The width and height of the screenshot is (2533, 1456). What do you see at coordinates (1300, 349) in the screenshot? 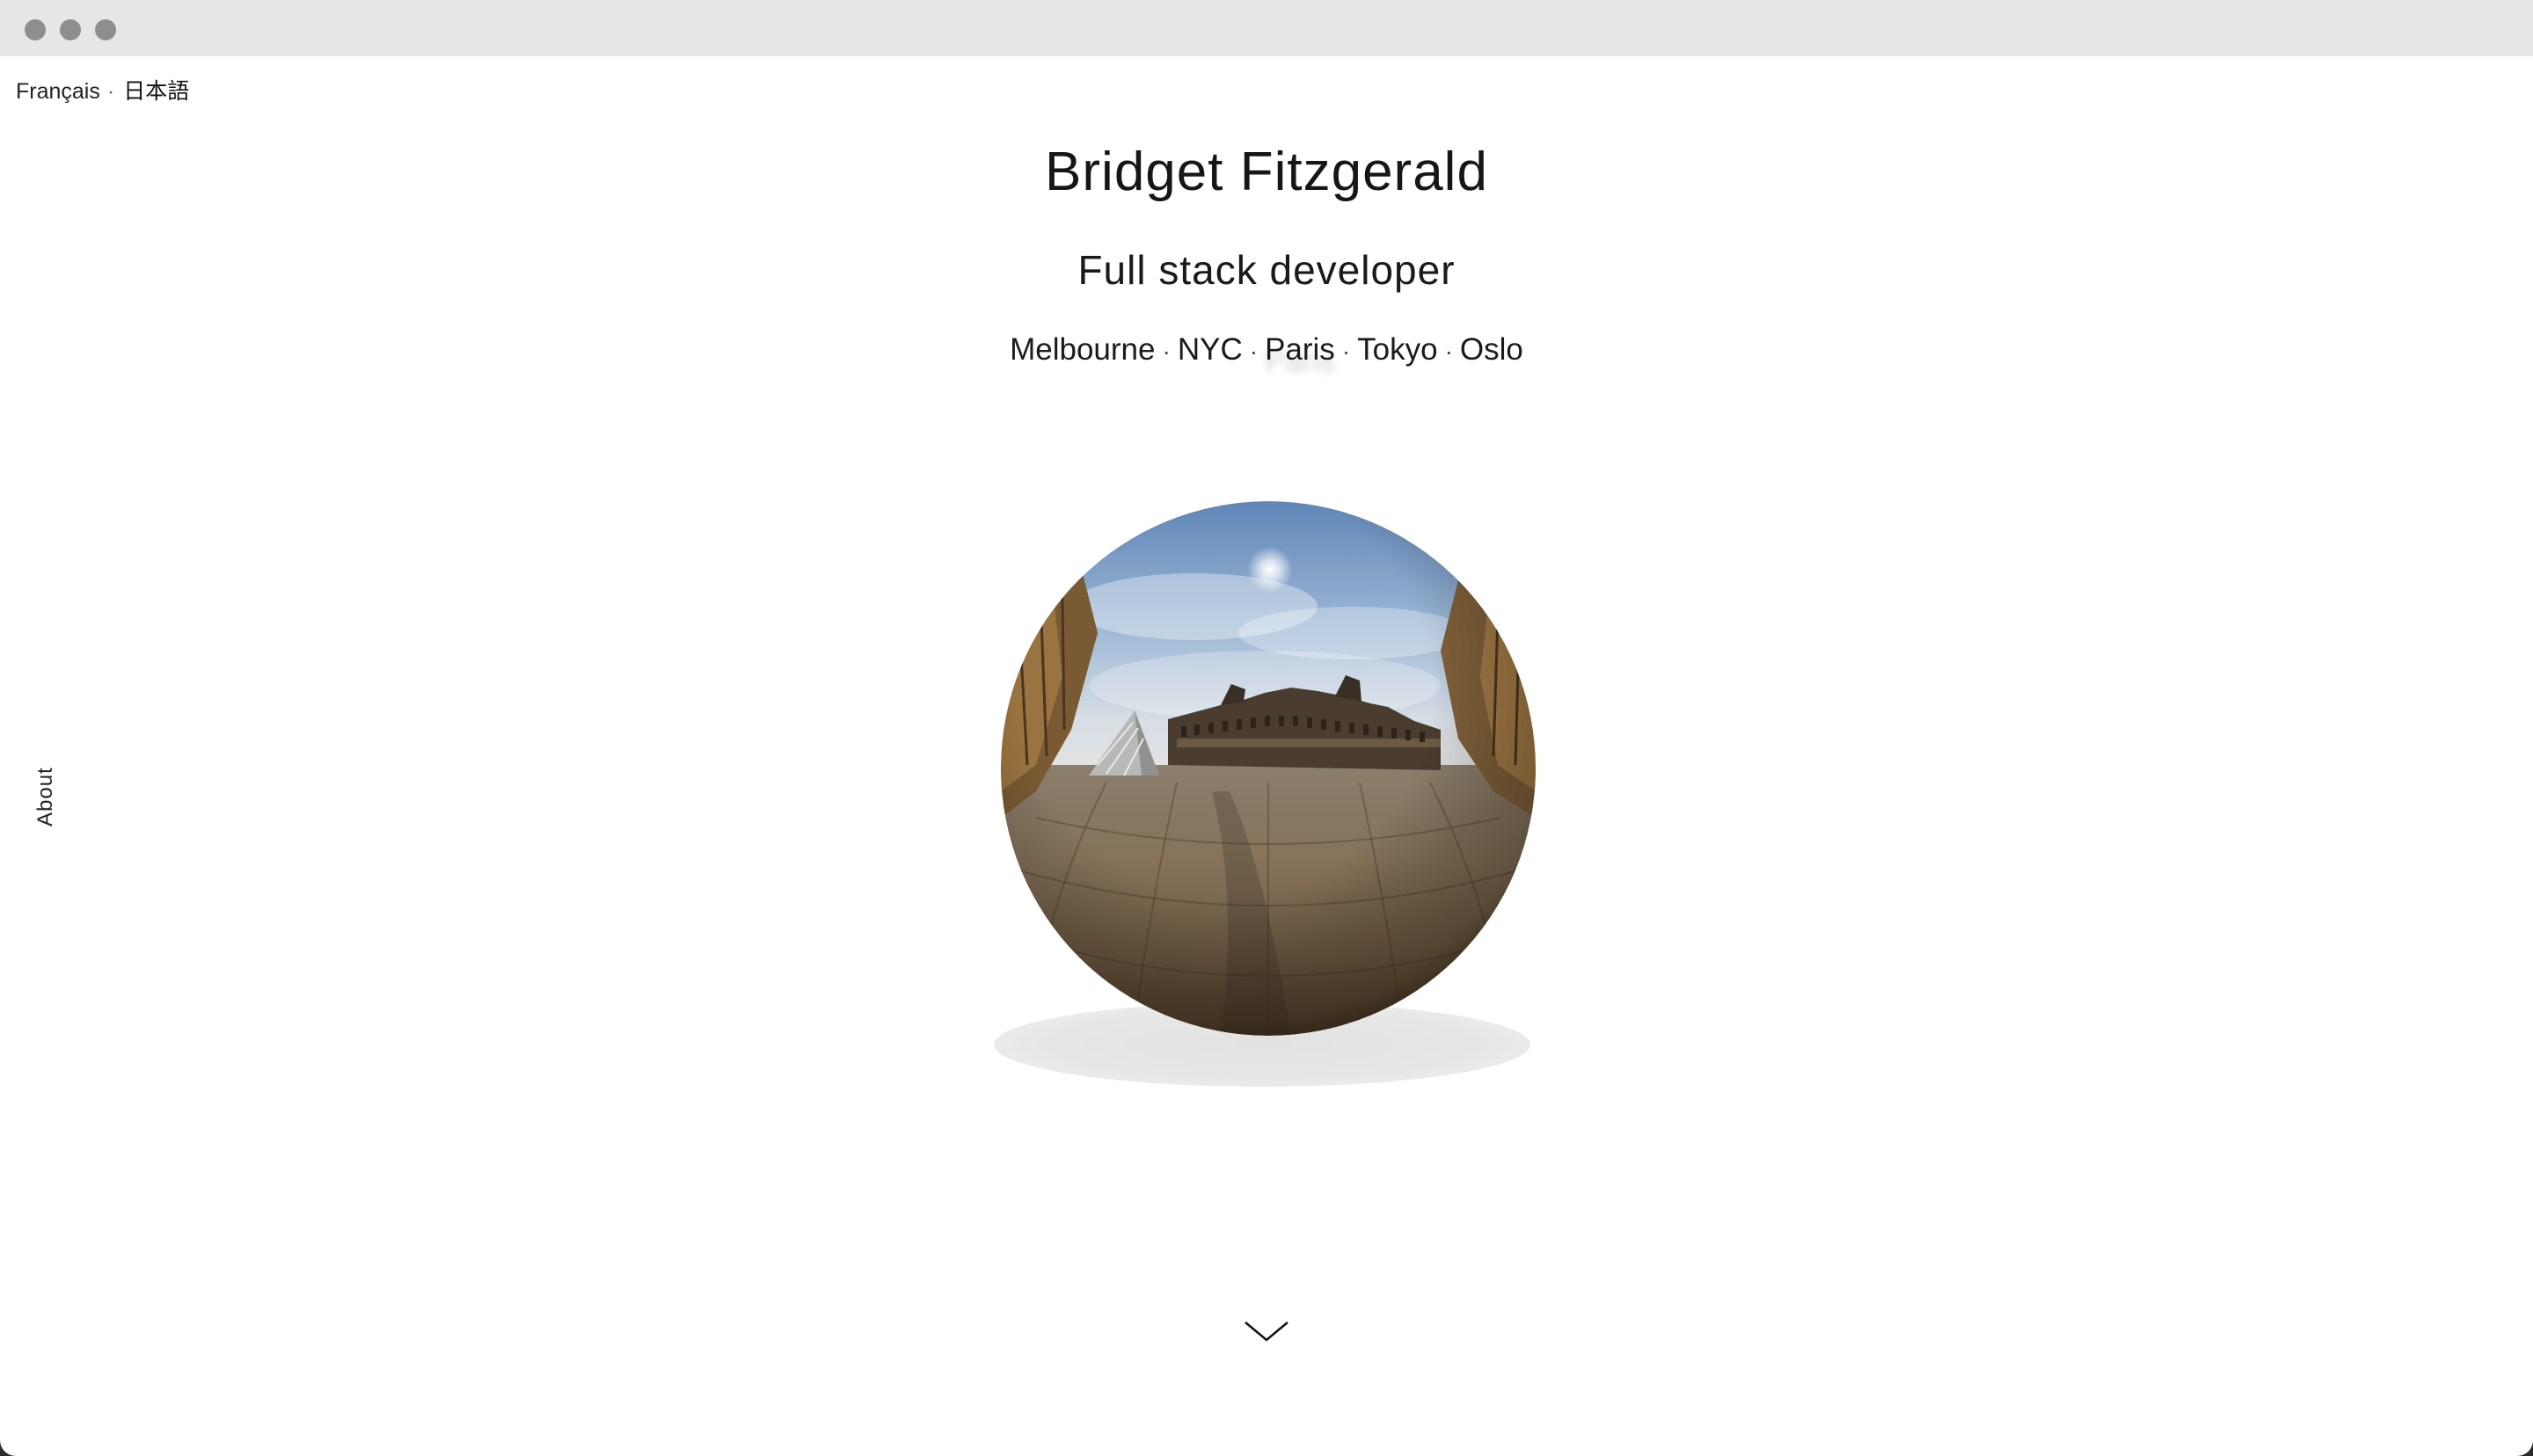
I see `city-paris: Paris` at bounding box center [1300, 349].